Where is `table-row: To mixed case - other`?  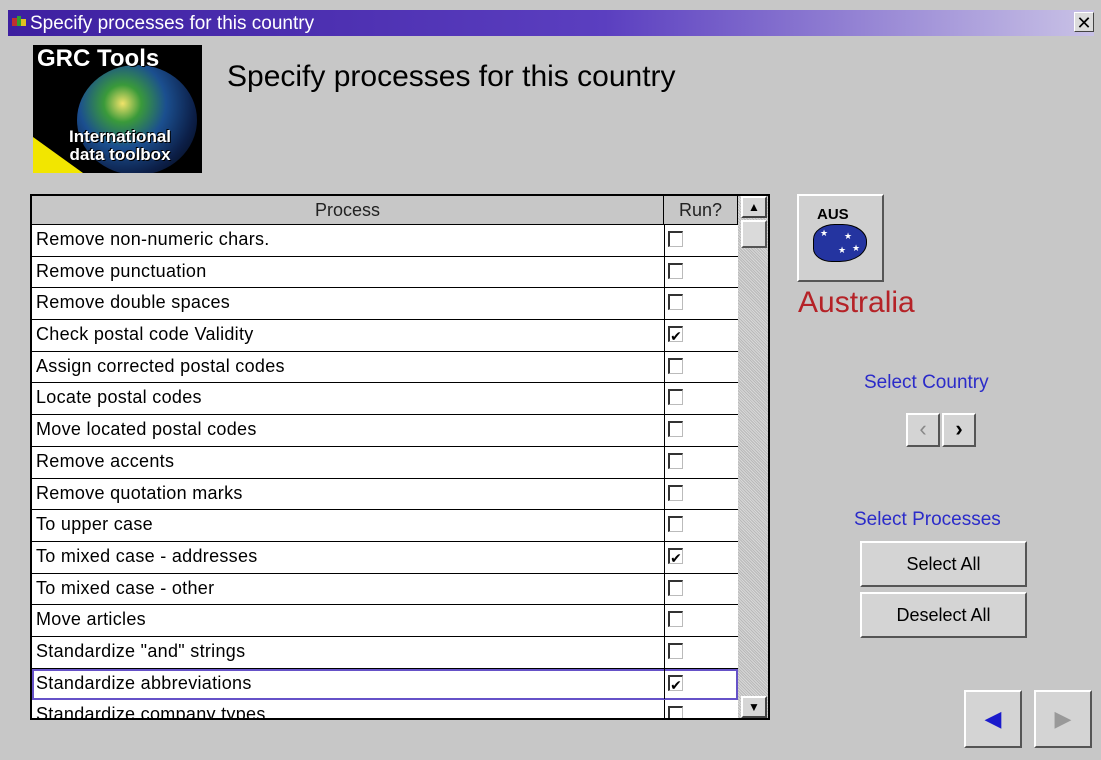 table-row: To mixed case - other is located at coordinates (385, 589).